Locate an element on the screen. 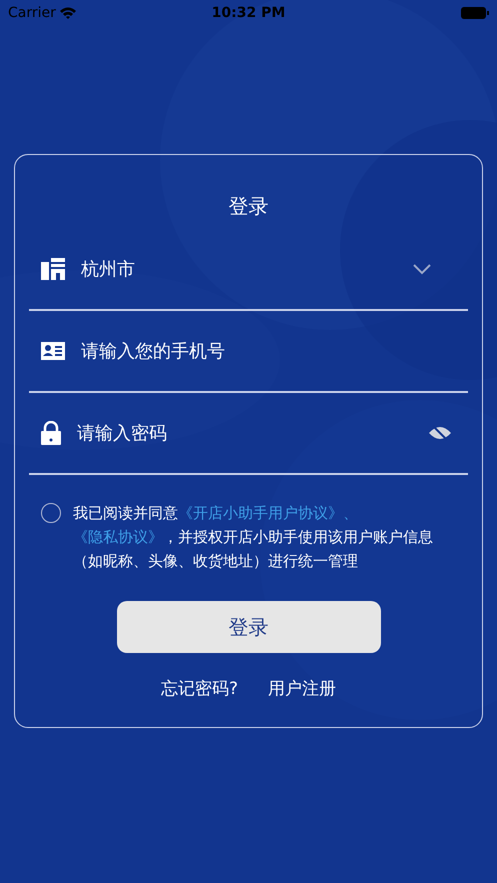 The width and height of the screenshot is (497, 883). chevron-down-icon is located at coordinates (422, 269).